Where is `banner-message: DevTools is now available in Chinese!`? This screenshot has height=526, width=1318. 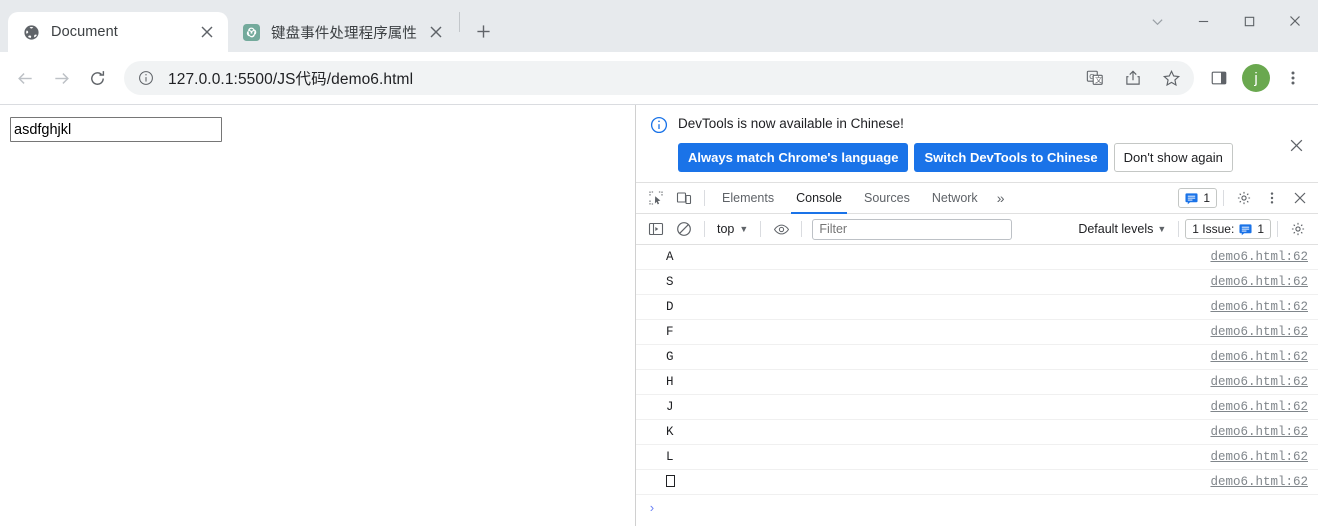
banner-message: DevTools is now available in Chinese! is located at coordinates (791, 123).